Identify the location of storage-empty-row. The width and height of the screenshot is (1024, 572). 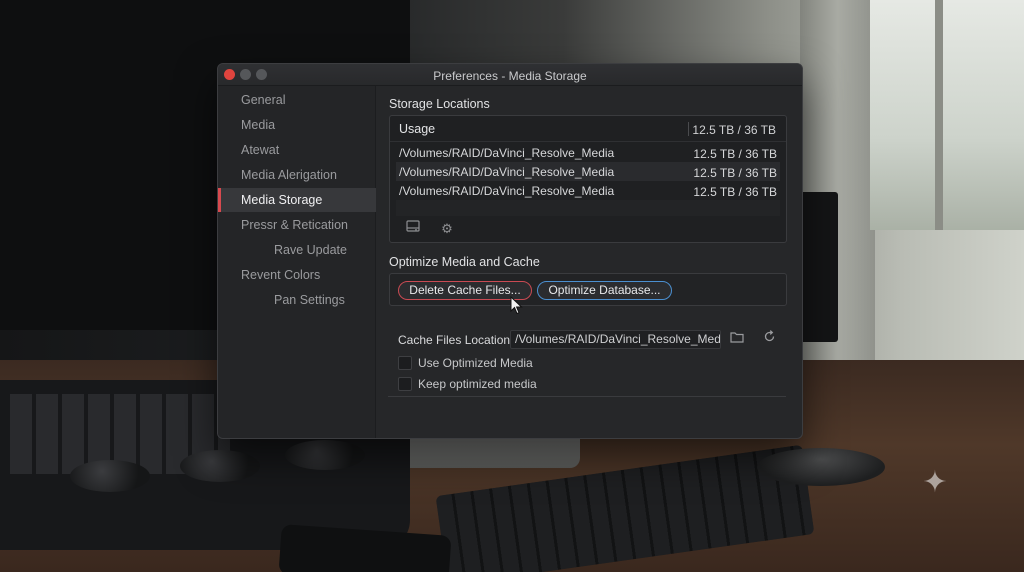
(588, 208).